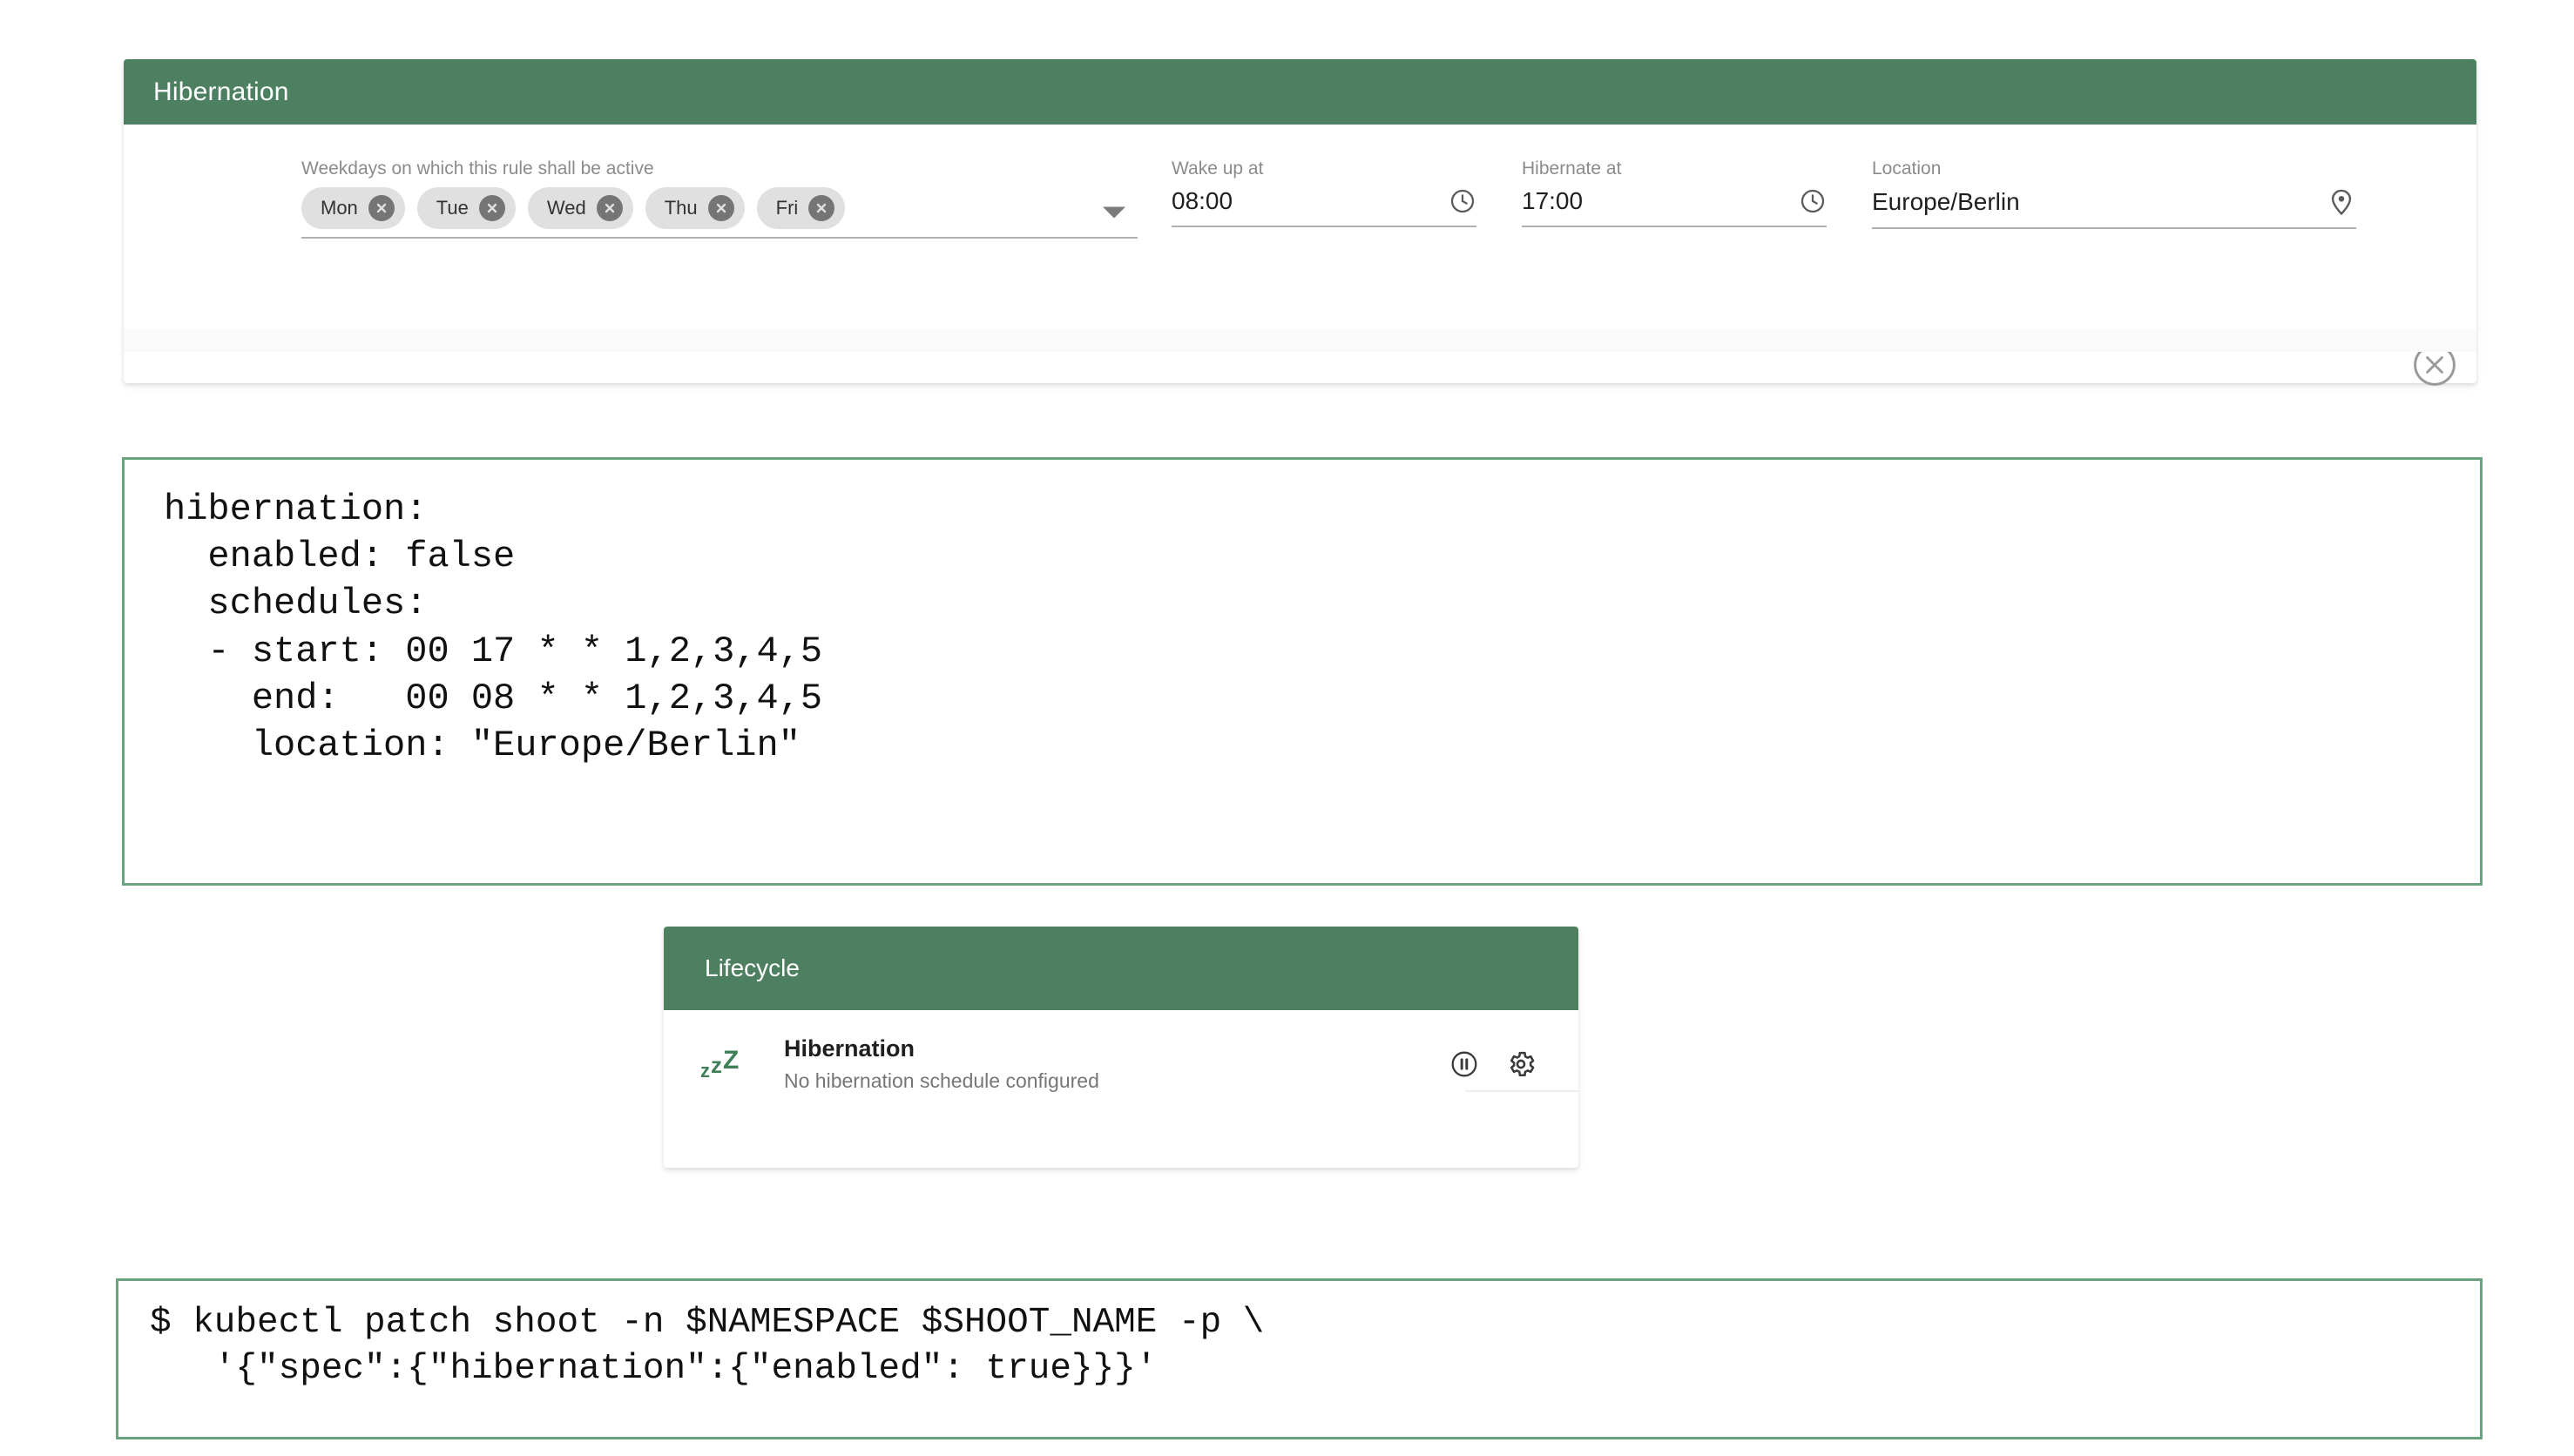  I want to click on sleep-z-small: z, so click(706, 1070).